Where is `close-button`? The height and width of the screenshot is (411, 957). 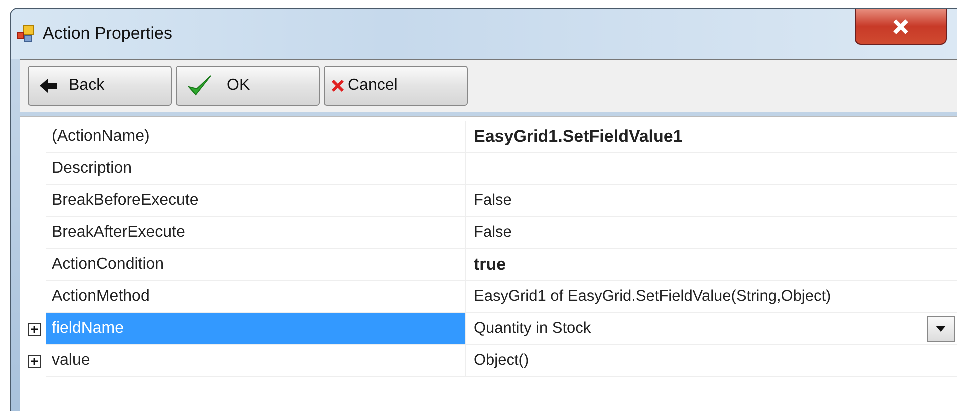
close-button is located at coordinates (901, 27).